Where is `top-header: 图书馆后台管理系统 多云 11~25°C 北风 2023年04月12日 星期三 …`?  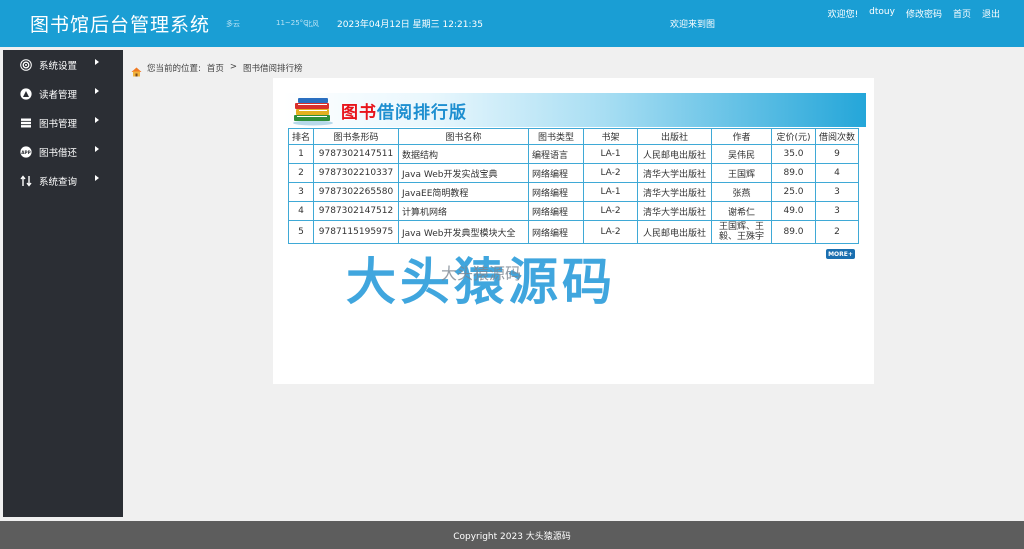 top-header: 图书馆后台管理系统 多云 11~25°C 北风 2023年04月12日 星期三 … is located at coordinates (512, 23).